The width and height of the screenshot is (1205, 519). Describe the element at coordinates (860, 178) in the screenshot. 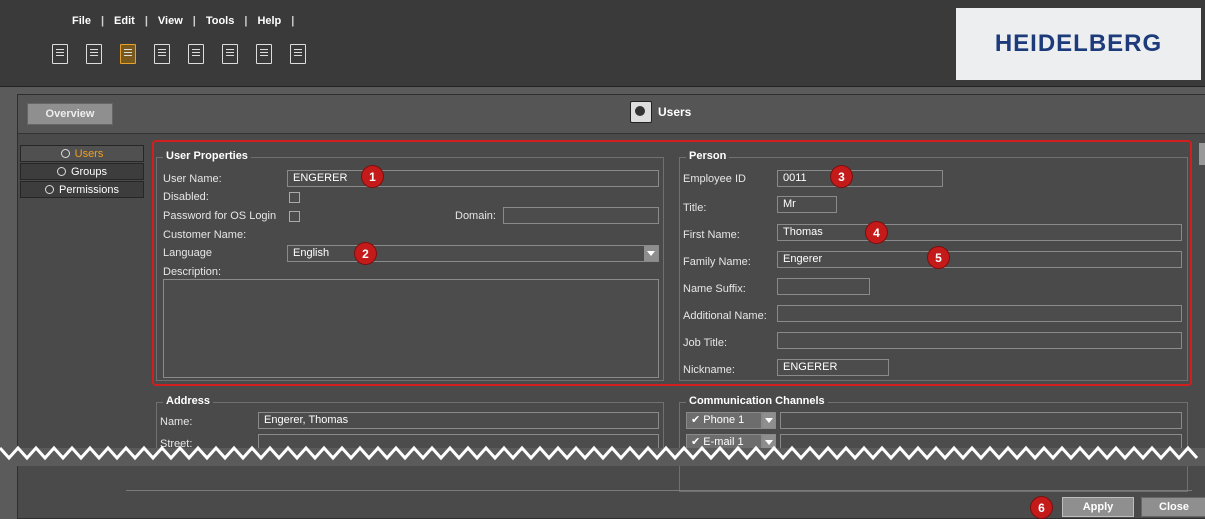

I see `employee-id-field: 0011` at that location.